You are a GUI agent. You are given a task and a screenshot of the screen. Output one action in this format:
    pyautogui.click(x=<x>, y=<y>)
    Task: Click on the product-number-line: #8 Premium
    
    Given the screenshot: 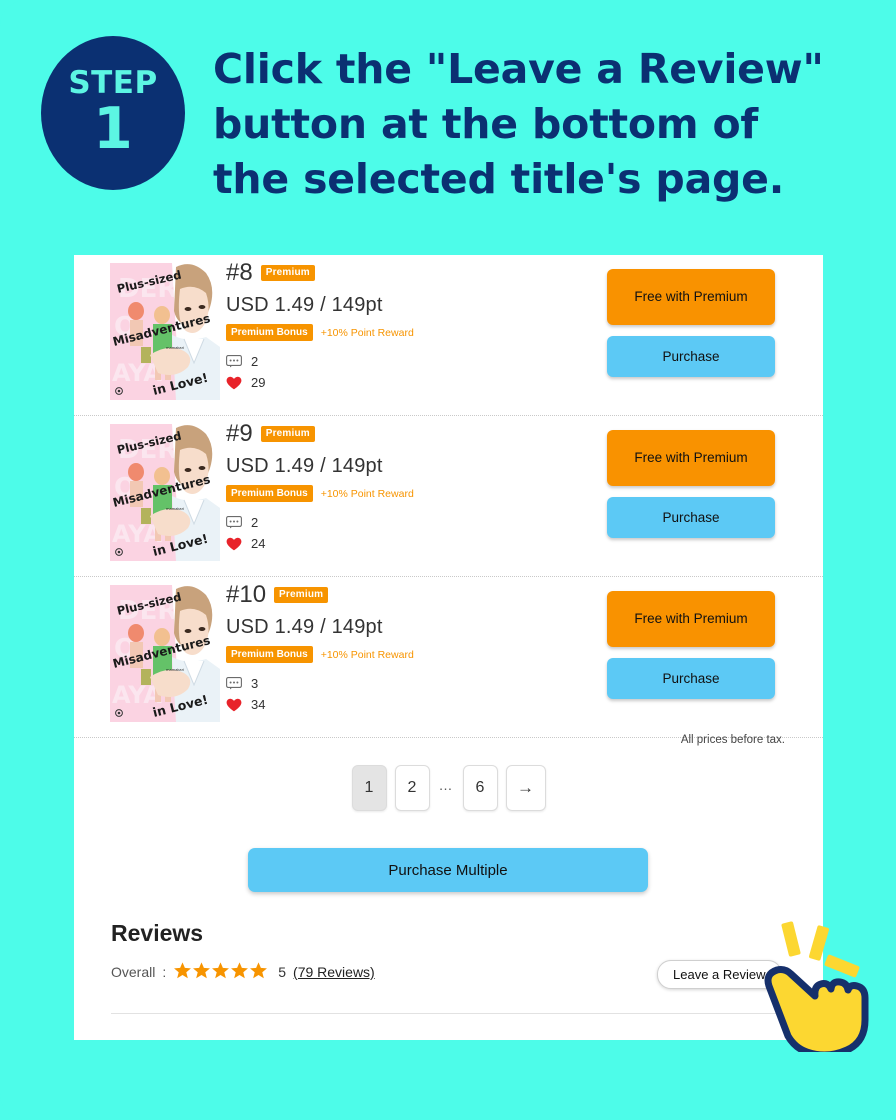 What is the action you would take?
    pyautogui.click(x=320, y=273)
    